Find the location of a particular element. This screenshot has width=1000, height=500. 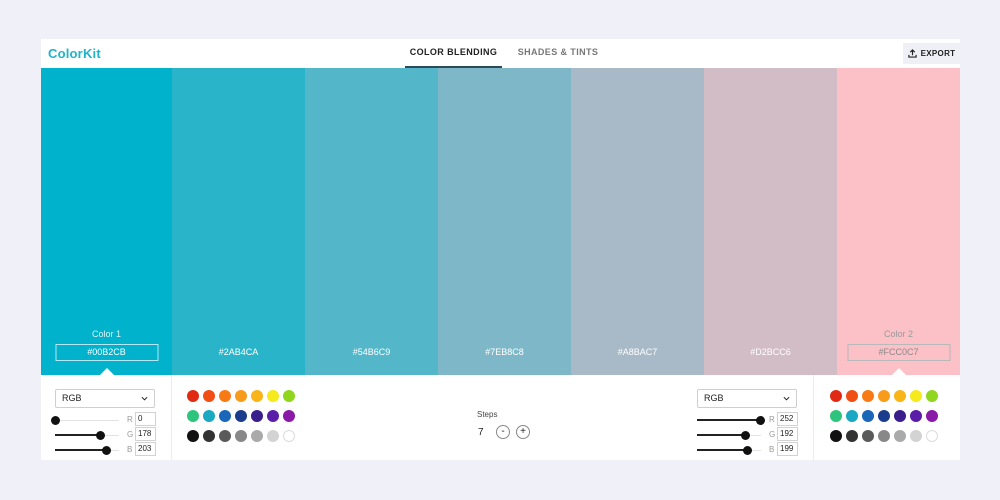

color-swatch: #2AB4CA is located at coordinates (238, 221).